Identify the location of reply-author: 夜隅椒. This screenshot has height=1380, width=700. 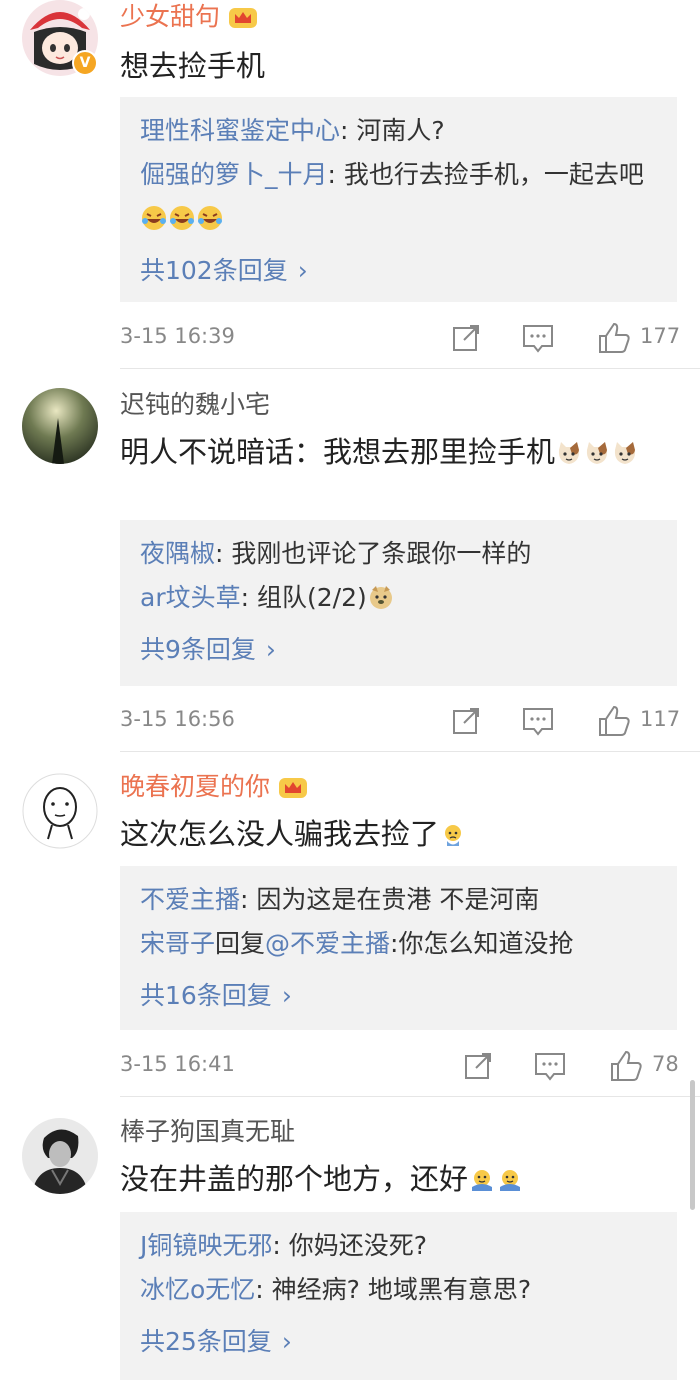
(177, 553).